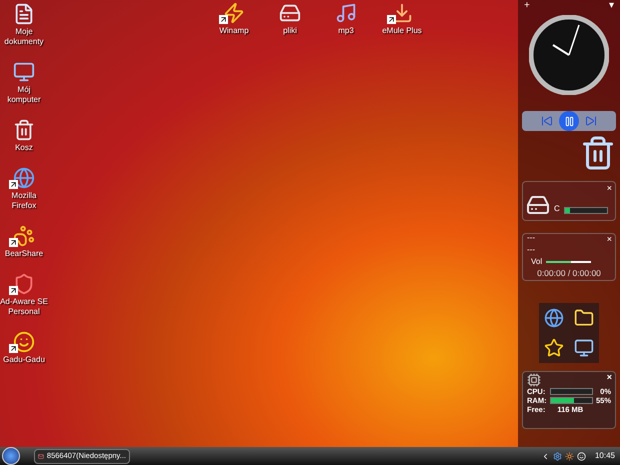 The width and height of the screenshot is (620, 465). Describe the element at coordinates (554, 348) in the screenshot. I see `star-icon` at that location.